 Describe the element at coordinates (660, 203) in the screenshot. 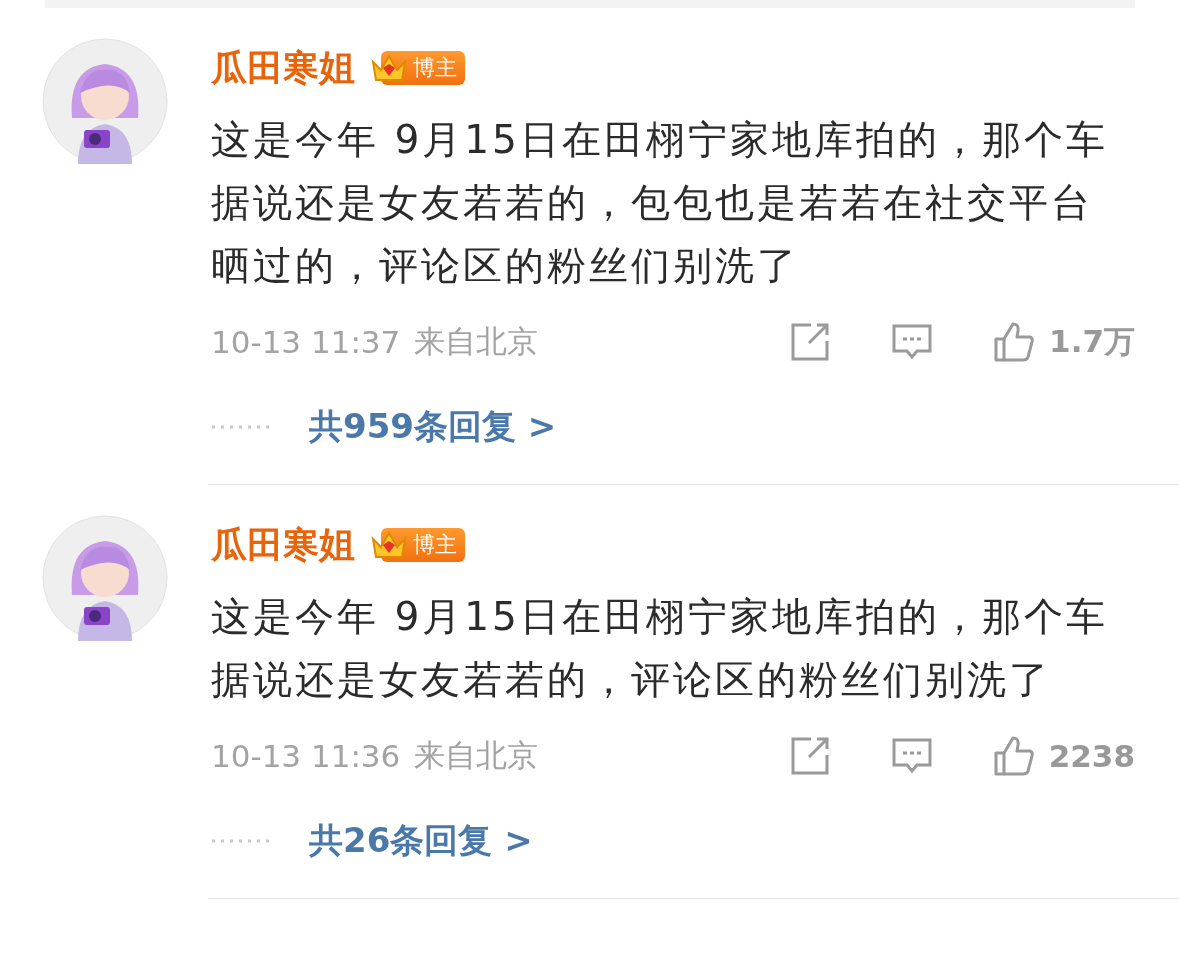

I see `comment-text: 这是今年 9月15日在田栩宁家地库拍的，那个车据说还是女友若若的，包包也是若若在社交平台晒过的，评论区的粉丝们别洗了` at that location.